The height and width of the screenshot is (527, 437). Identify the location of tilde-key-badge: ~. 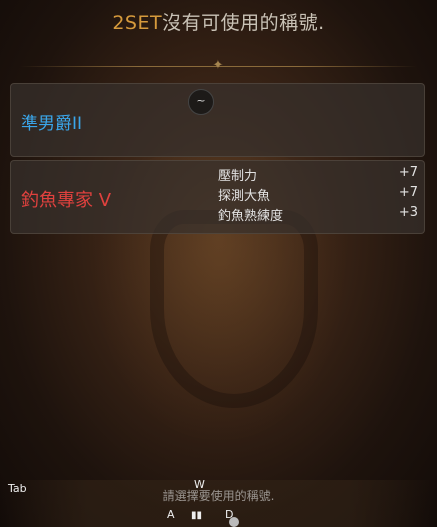
(201, 102).